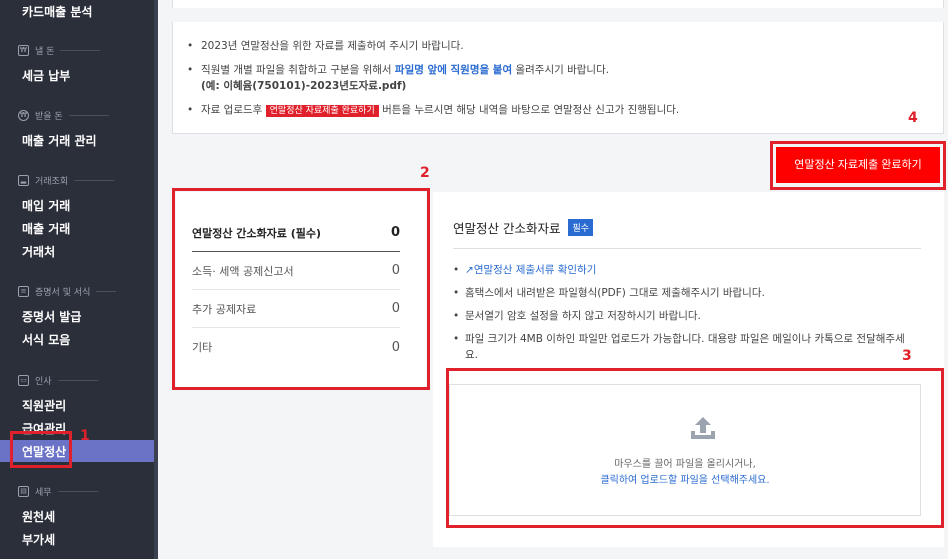 This screenshot has height=559, width=948. Describe the element at coordinates (46, 205) in the screenshot. I see `sidebar-item-purchase: 매입 거래` at that location.